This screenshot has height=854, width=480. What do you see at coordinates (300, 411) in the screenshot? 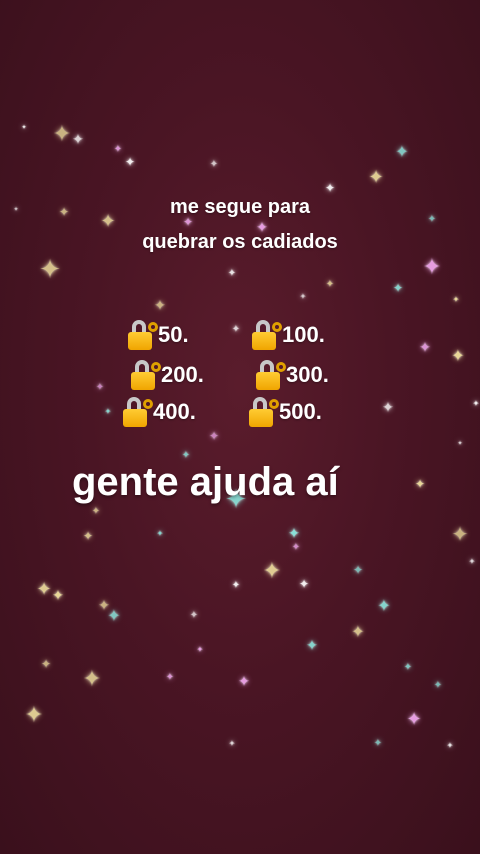
I see `lock-label: 500.` at bounding box center [300, 411].